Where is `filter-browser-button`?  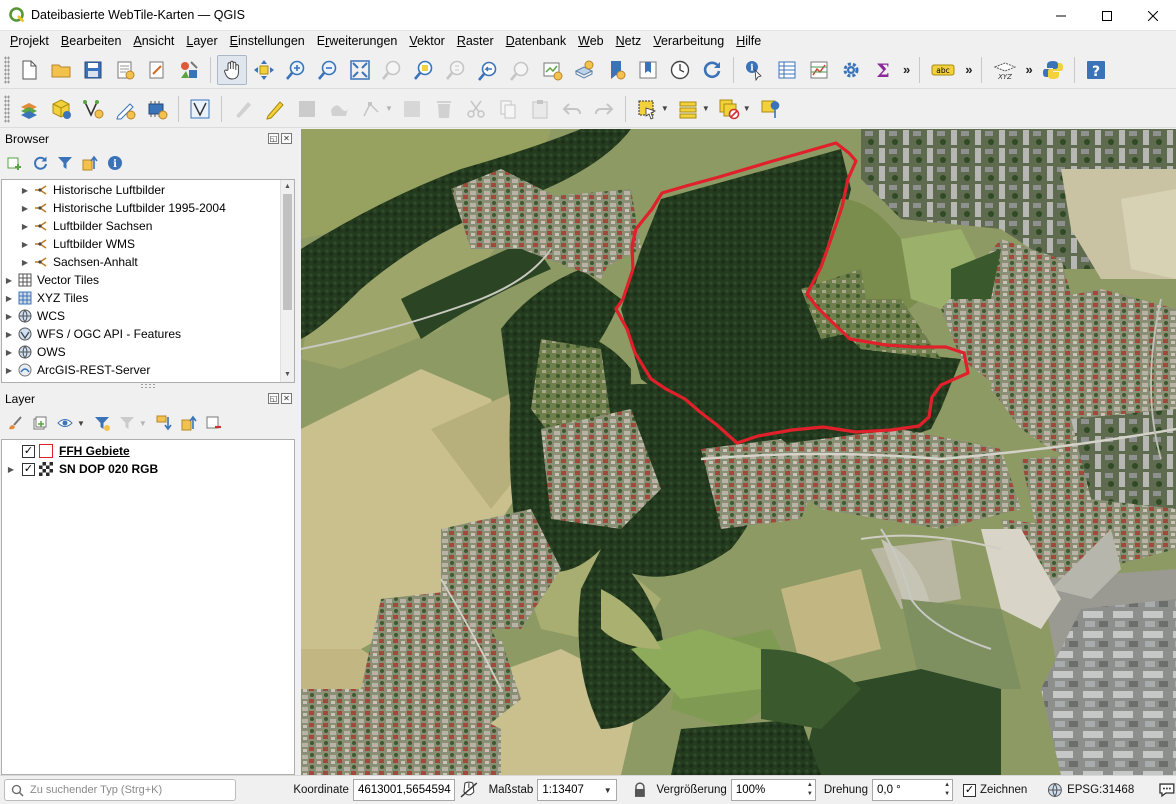
filter-browser-button is located at coordinates (65, 163).